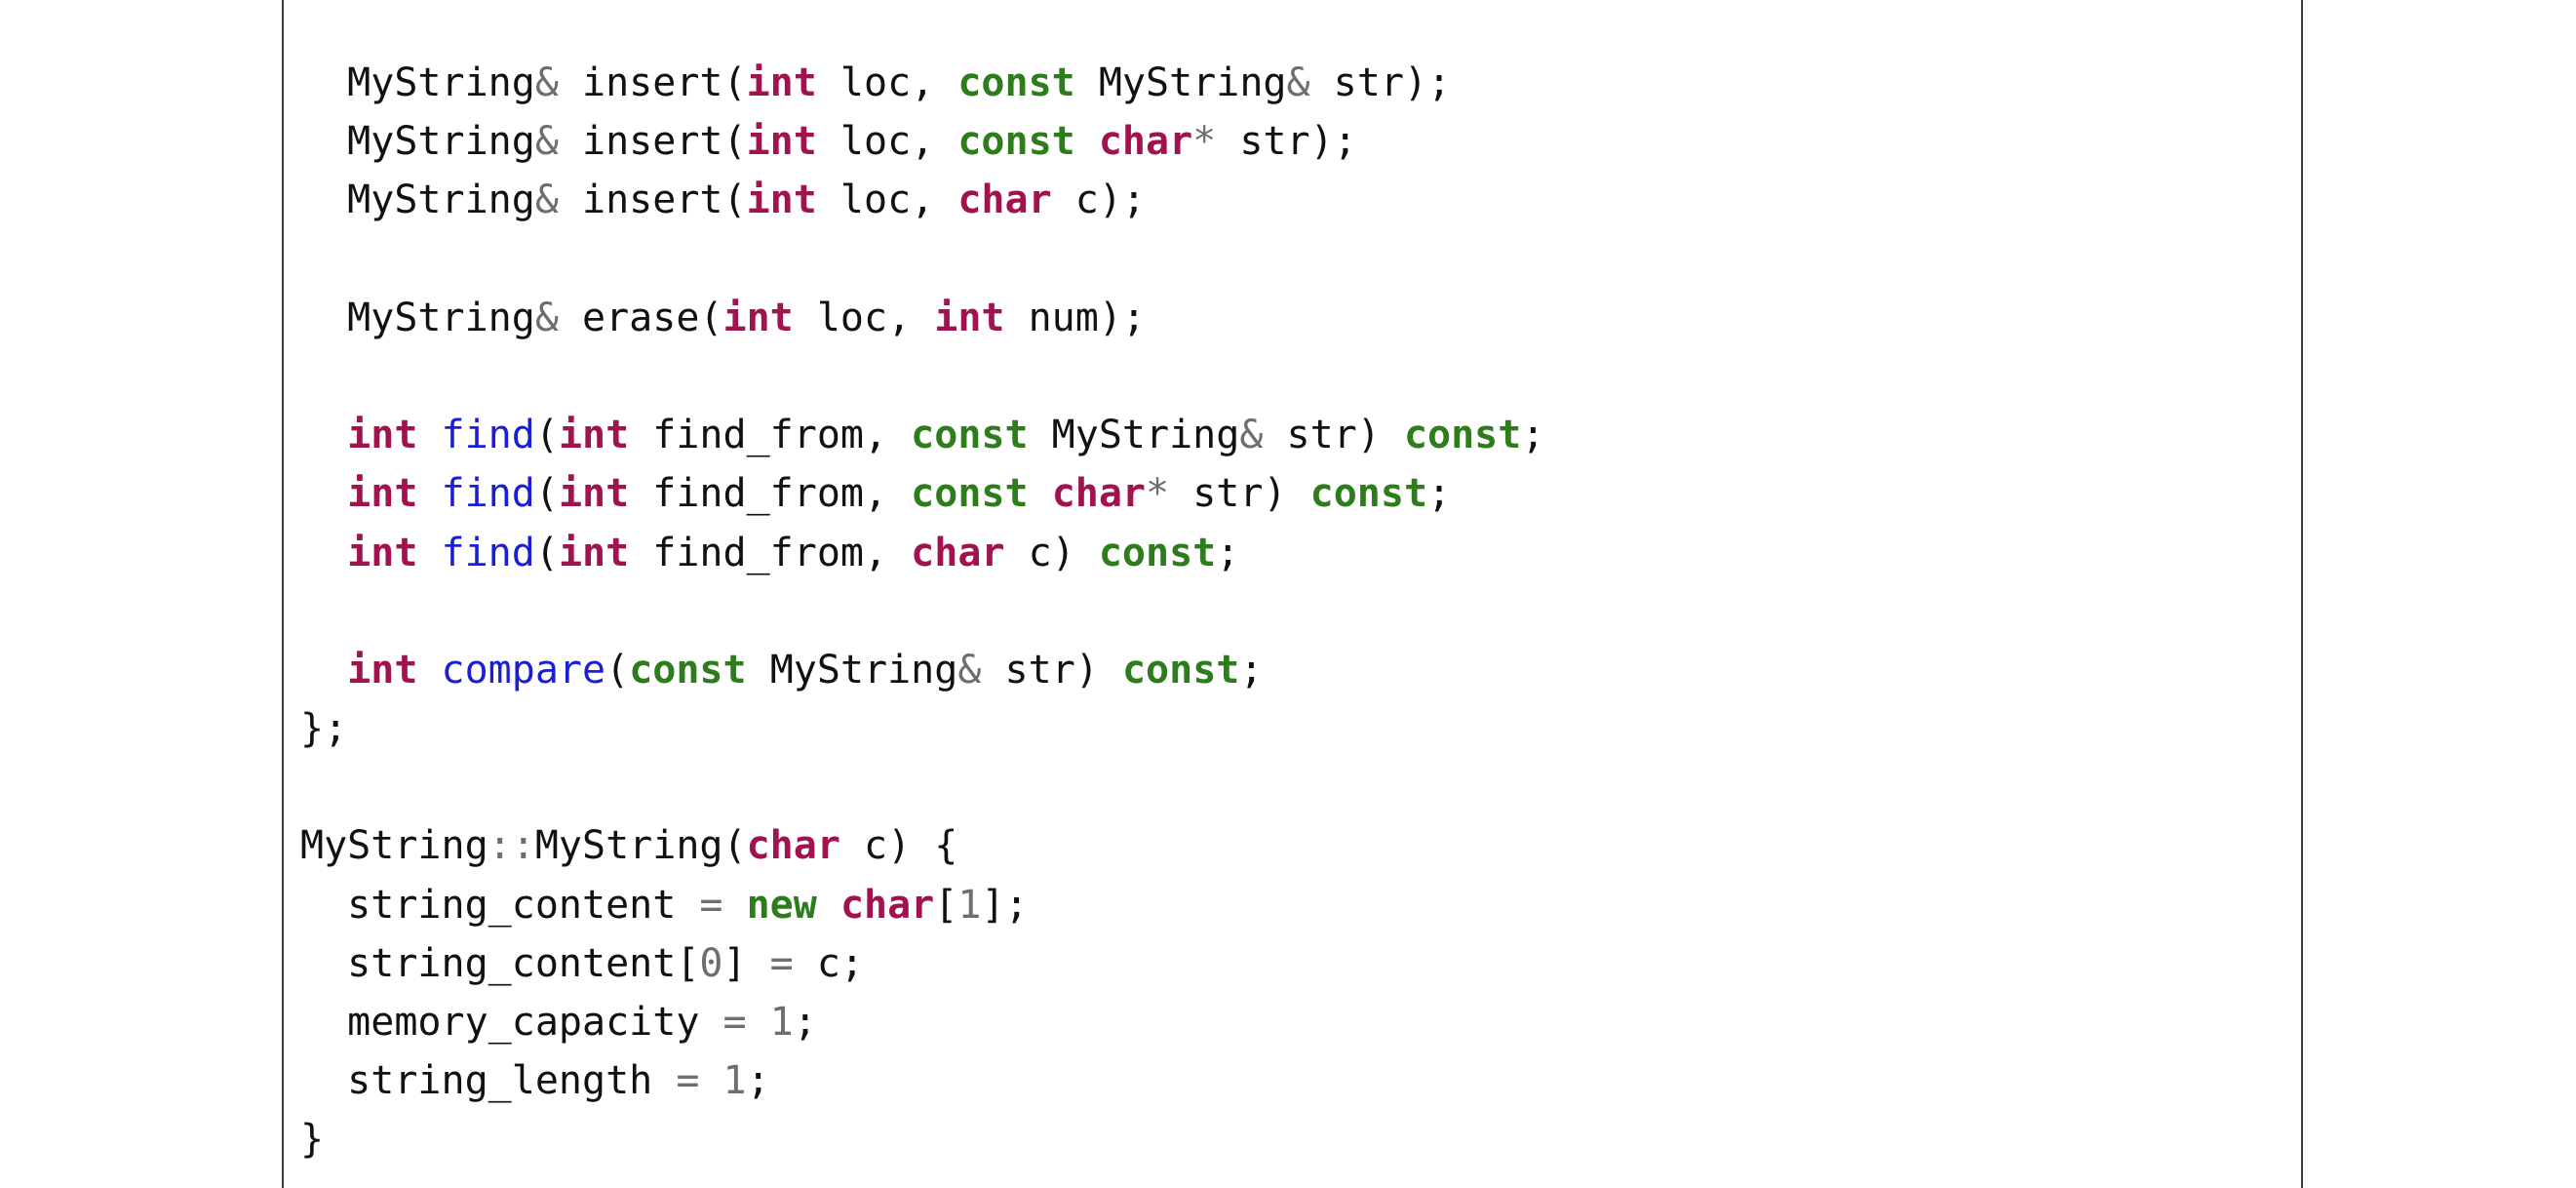 The height and width of the screenshot is (1188, 2576). What do you see at coordinates (922, 553) in the screenshot?
I see `code-line: int find(int find_from, char c) const;` at bounding box center [922, 553].